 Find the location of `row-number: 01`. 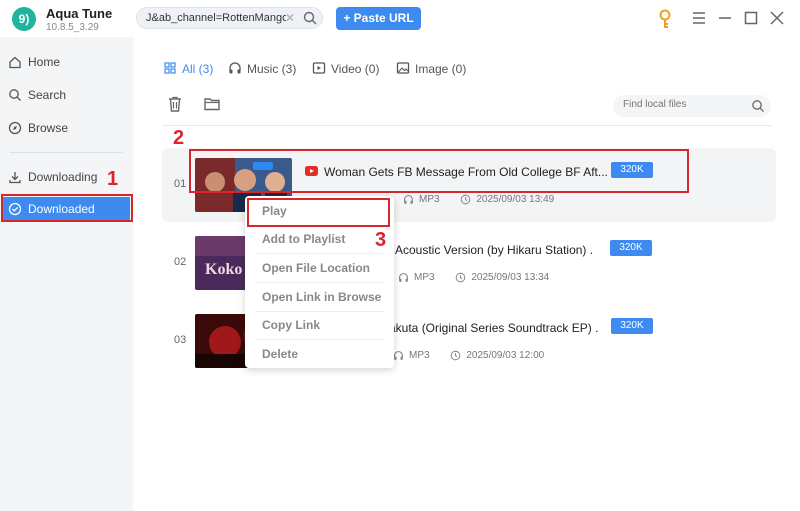

row-number: 01 is located at coordinates (180, 184).